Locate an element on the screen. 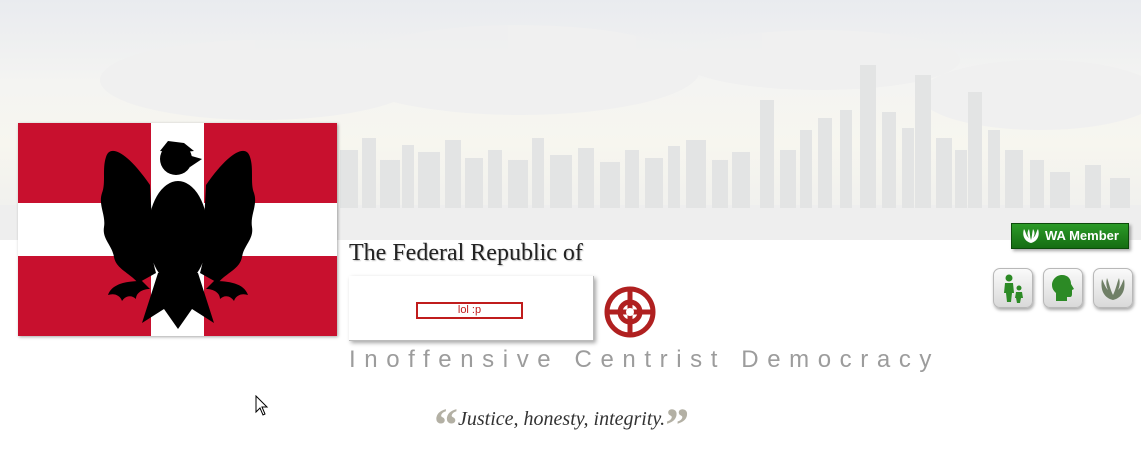 The height and width of the screenshot is (453, 1141). family-icon is located at coordinates (1013, 288).